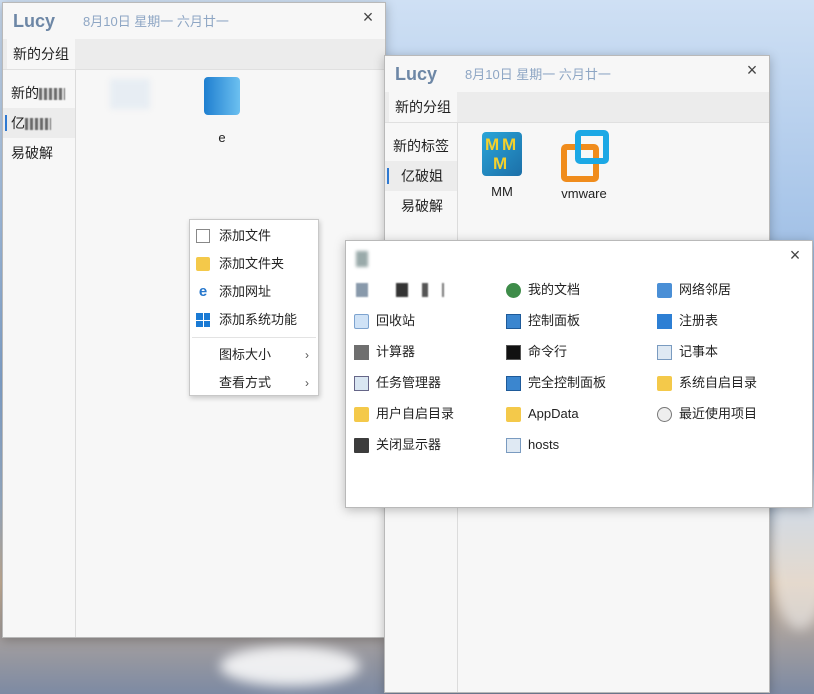 The width and height of the screenshot is (814, 694). I want to click on app-tile-vmware: vmware, so click(584, 165).